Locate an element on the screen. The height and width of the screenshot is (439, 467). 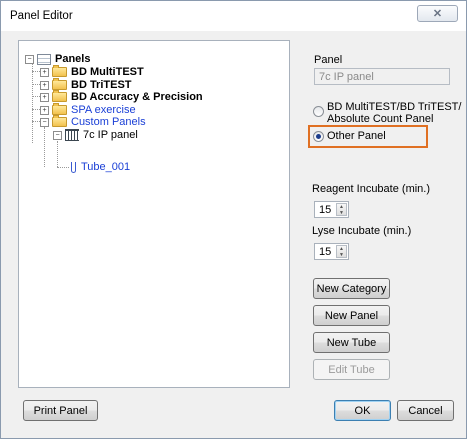
tube-rack-icon is located at coordinates (72, 135).